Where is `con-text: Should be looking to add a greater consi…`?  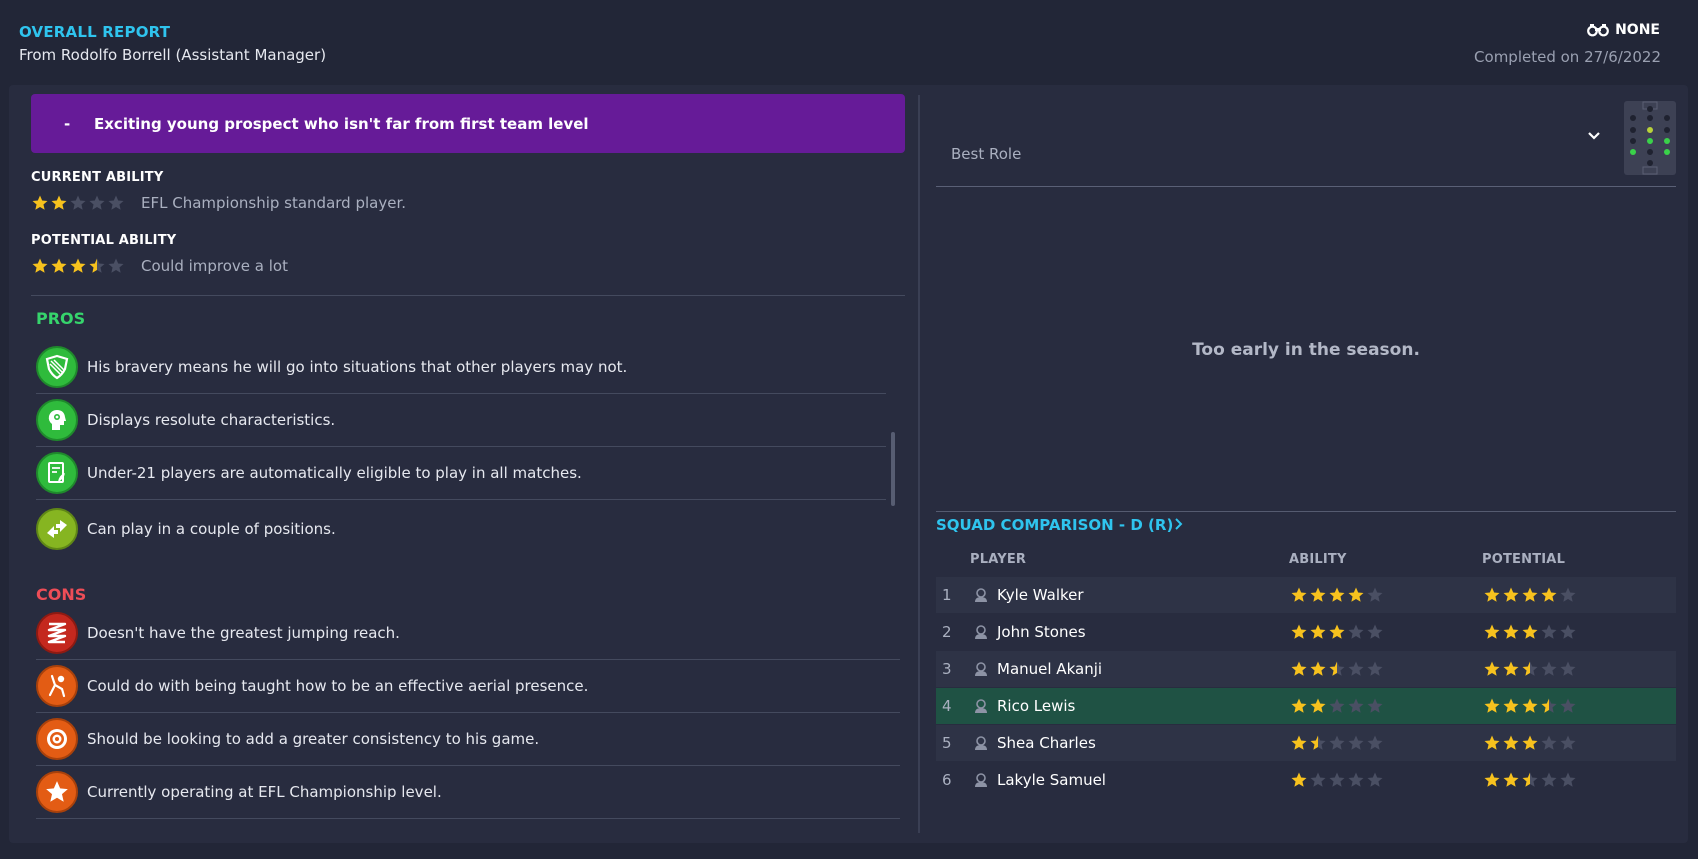 con-text: Should be looking to add a greater consi… is located at coordinates (313, 739).